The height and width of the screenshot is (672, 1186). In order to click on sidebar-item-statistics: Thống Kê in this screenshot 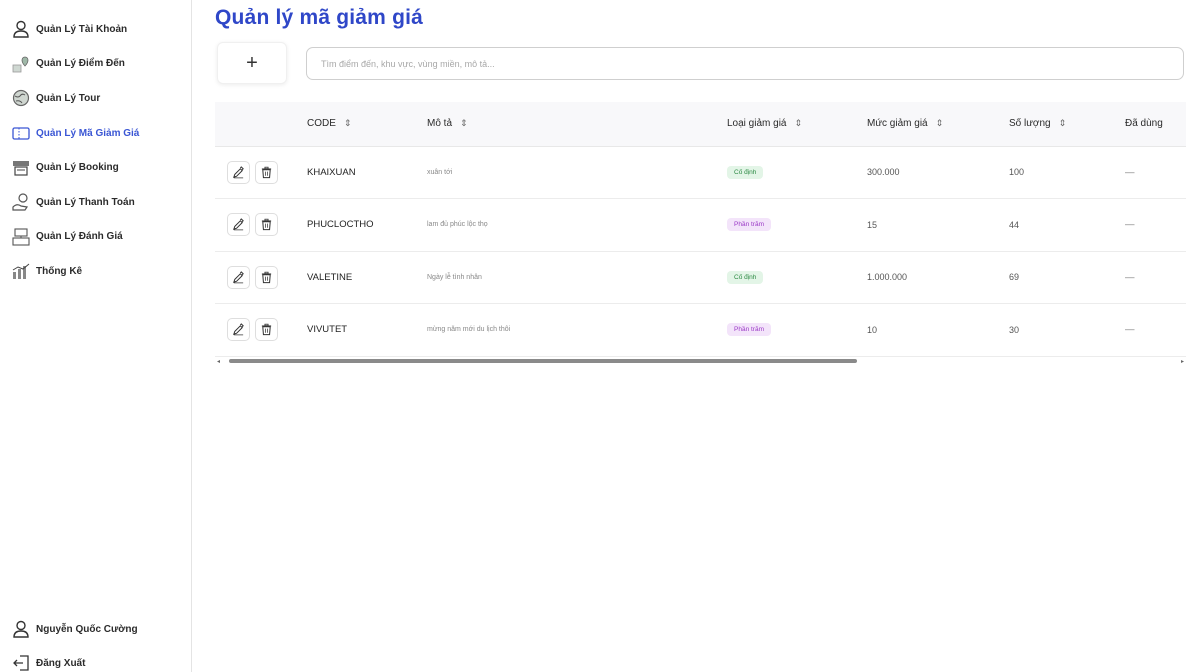, I will do `click(99, 271)`.